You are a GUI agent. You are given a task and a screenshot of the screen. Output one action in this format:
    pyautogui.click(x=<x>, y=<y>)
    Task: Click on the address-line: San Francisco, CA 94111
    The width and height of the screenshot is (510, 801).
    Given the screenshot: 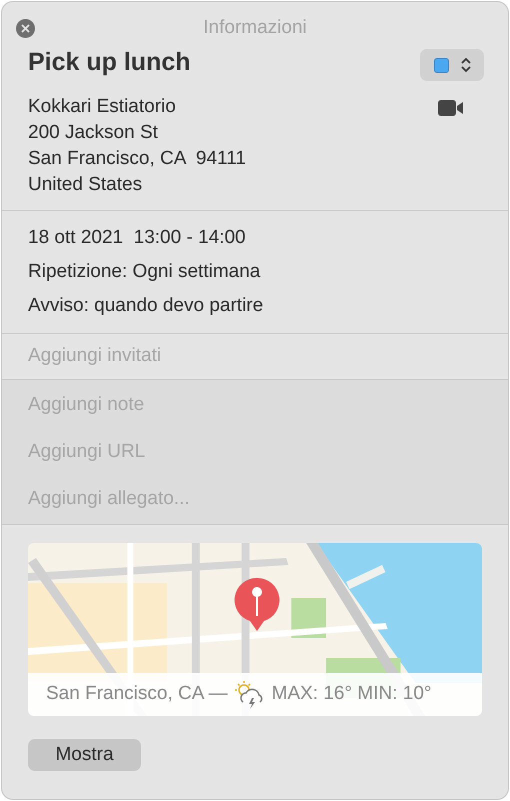 What is the action you would take?
    pyautogui.click(x=137, y=159)
    